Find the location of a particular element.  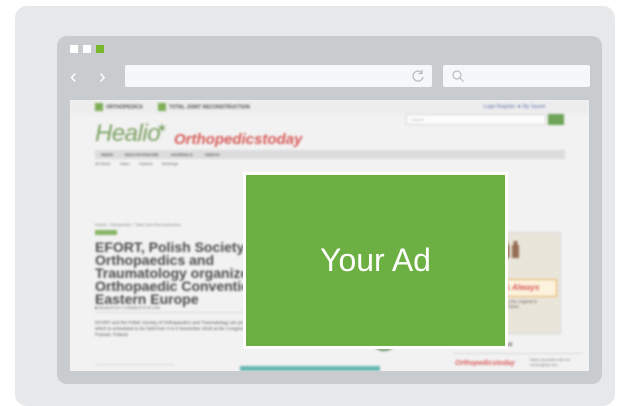

account-links: Login Register ★ My Saved is located at coordinates (514, 107).